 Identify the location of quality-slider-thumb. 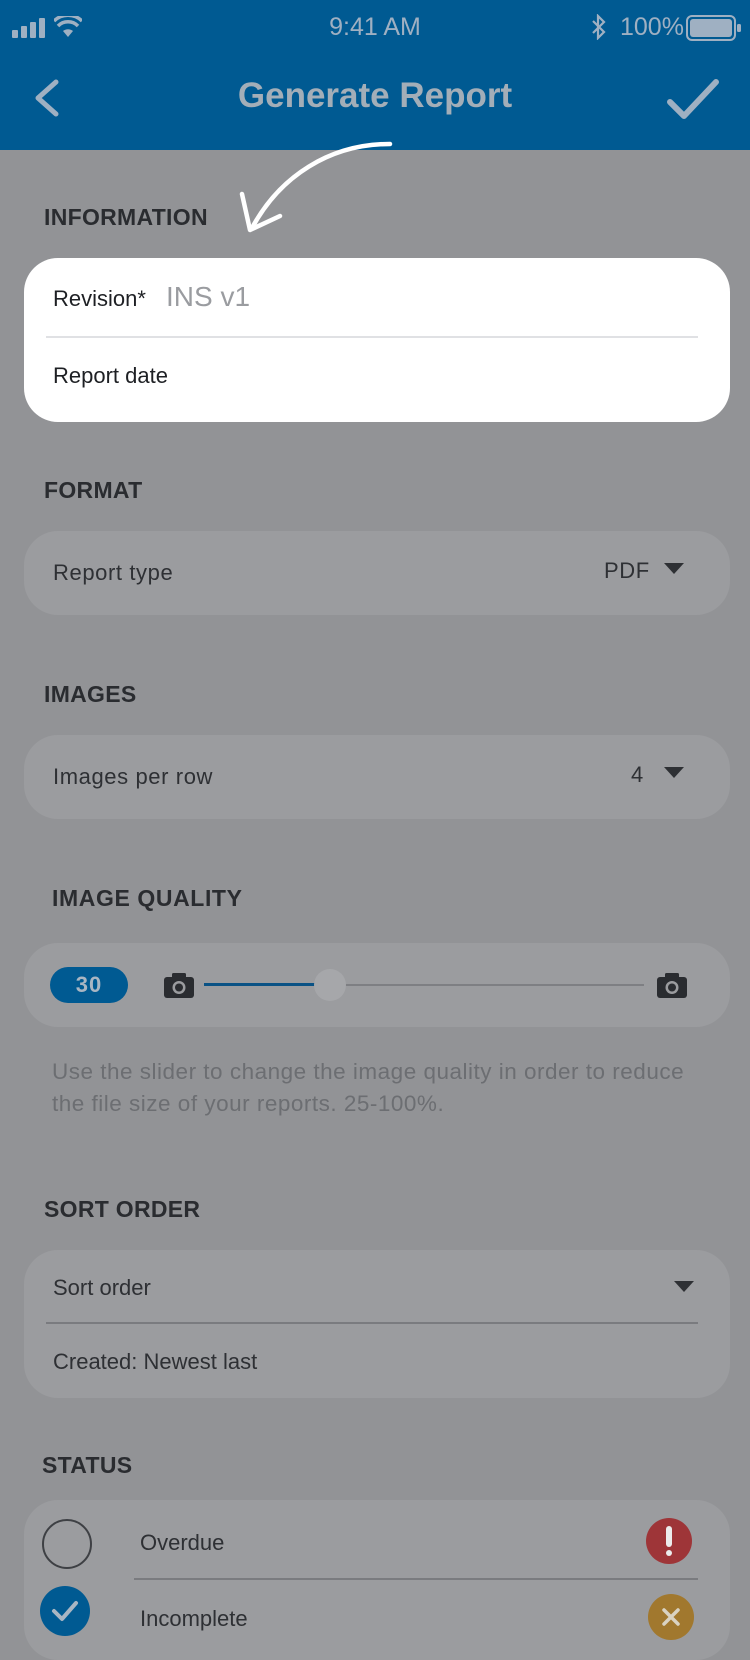
(330, 985).